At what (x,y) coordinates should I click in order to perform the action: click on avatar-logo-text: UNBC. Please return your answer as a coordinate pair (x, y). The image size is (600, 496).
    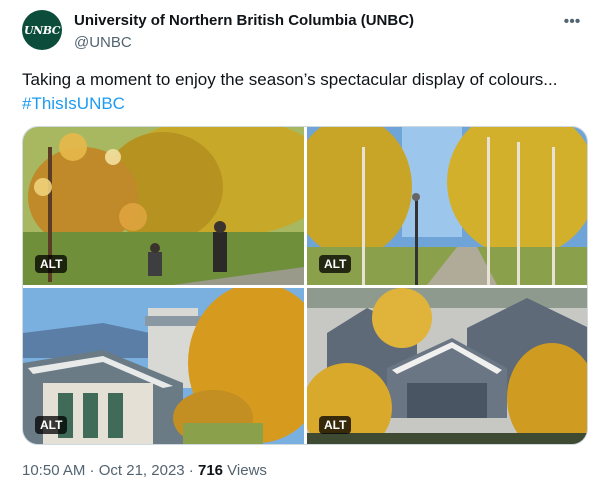
    Looking at the image, I should click on (42, 30).